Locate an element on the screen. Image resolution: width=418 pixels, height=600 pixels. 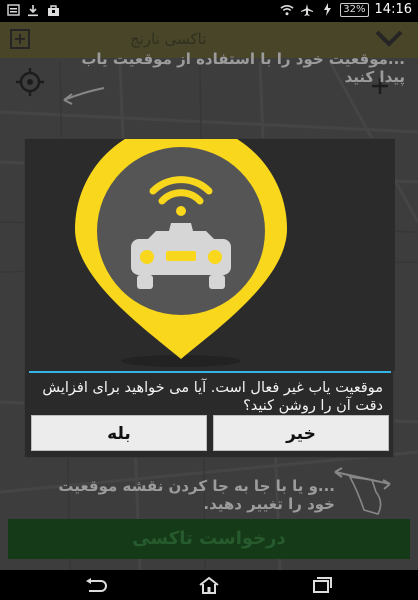
sim-icon is located at coordinates (13, 10).